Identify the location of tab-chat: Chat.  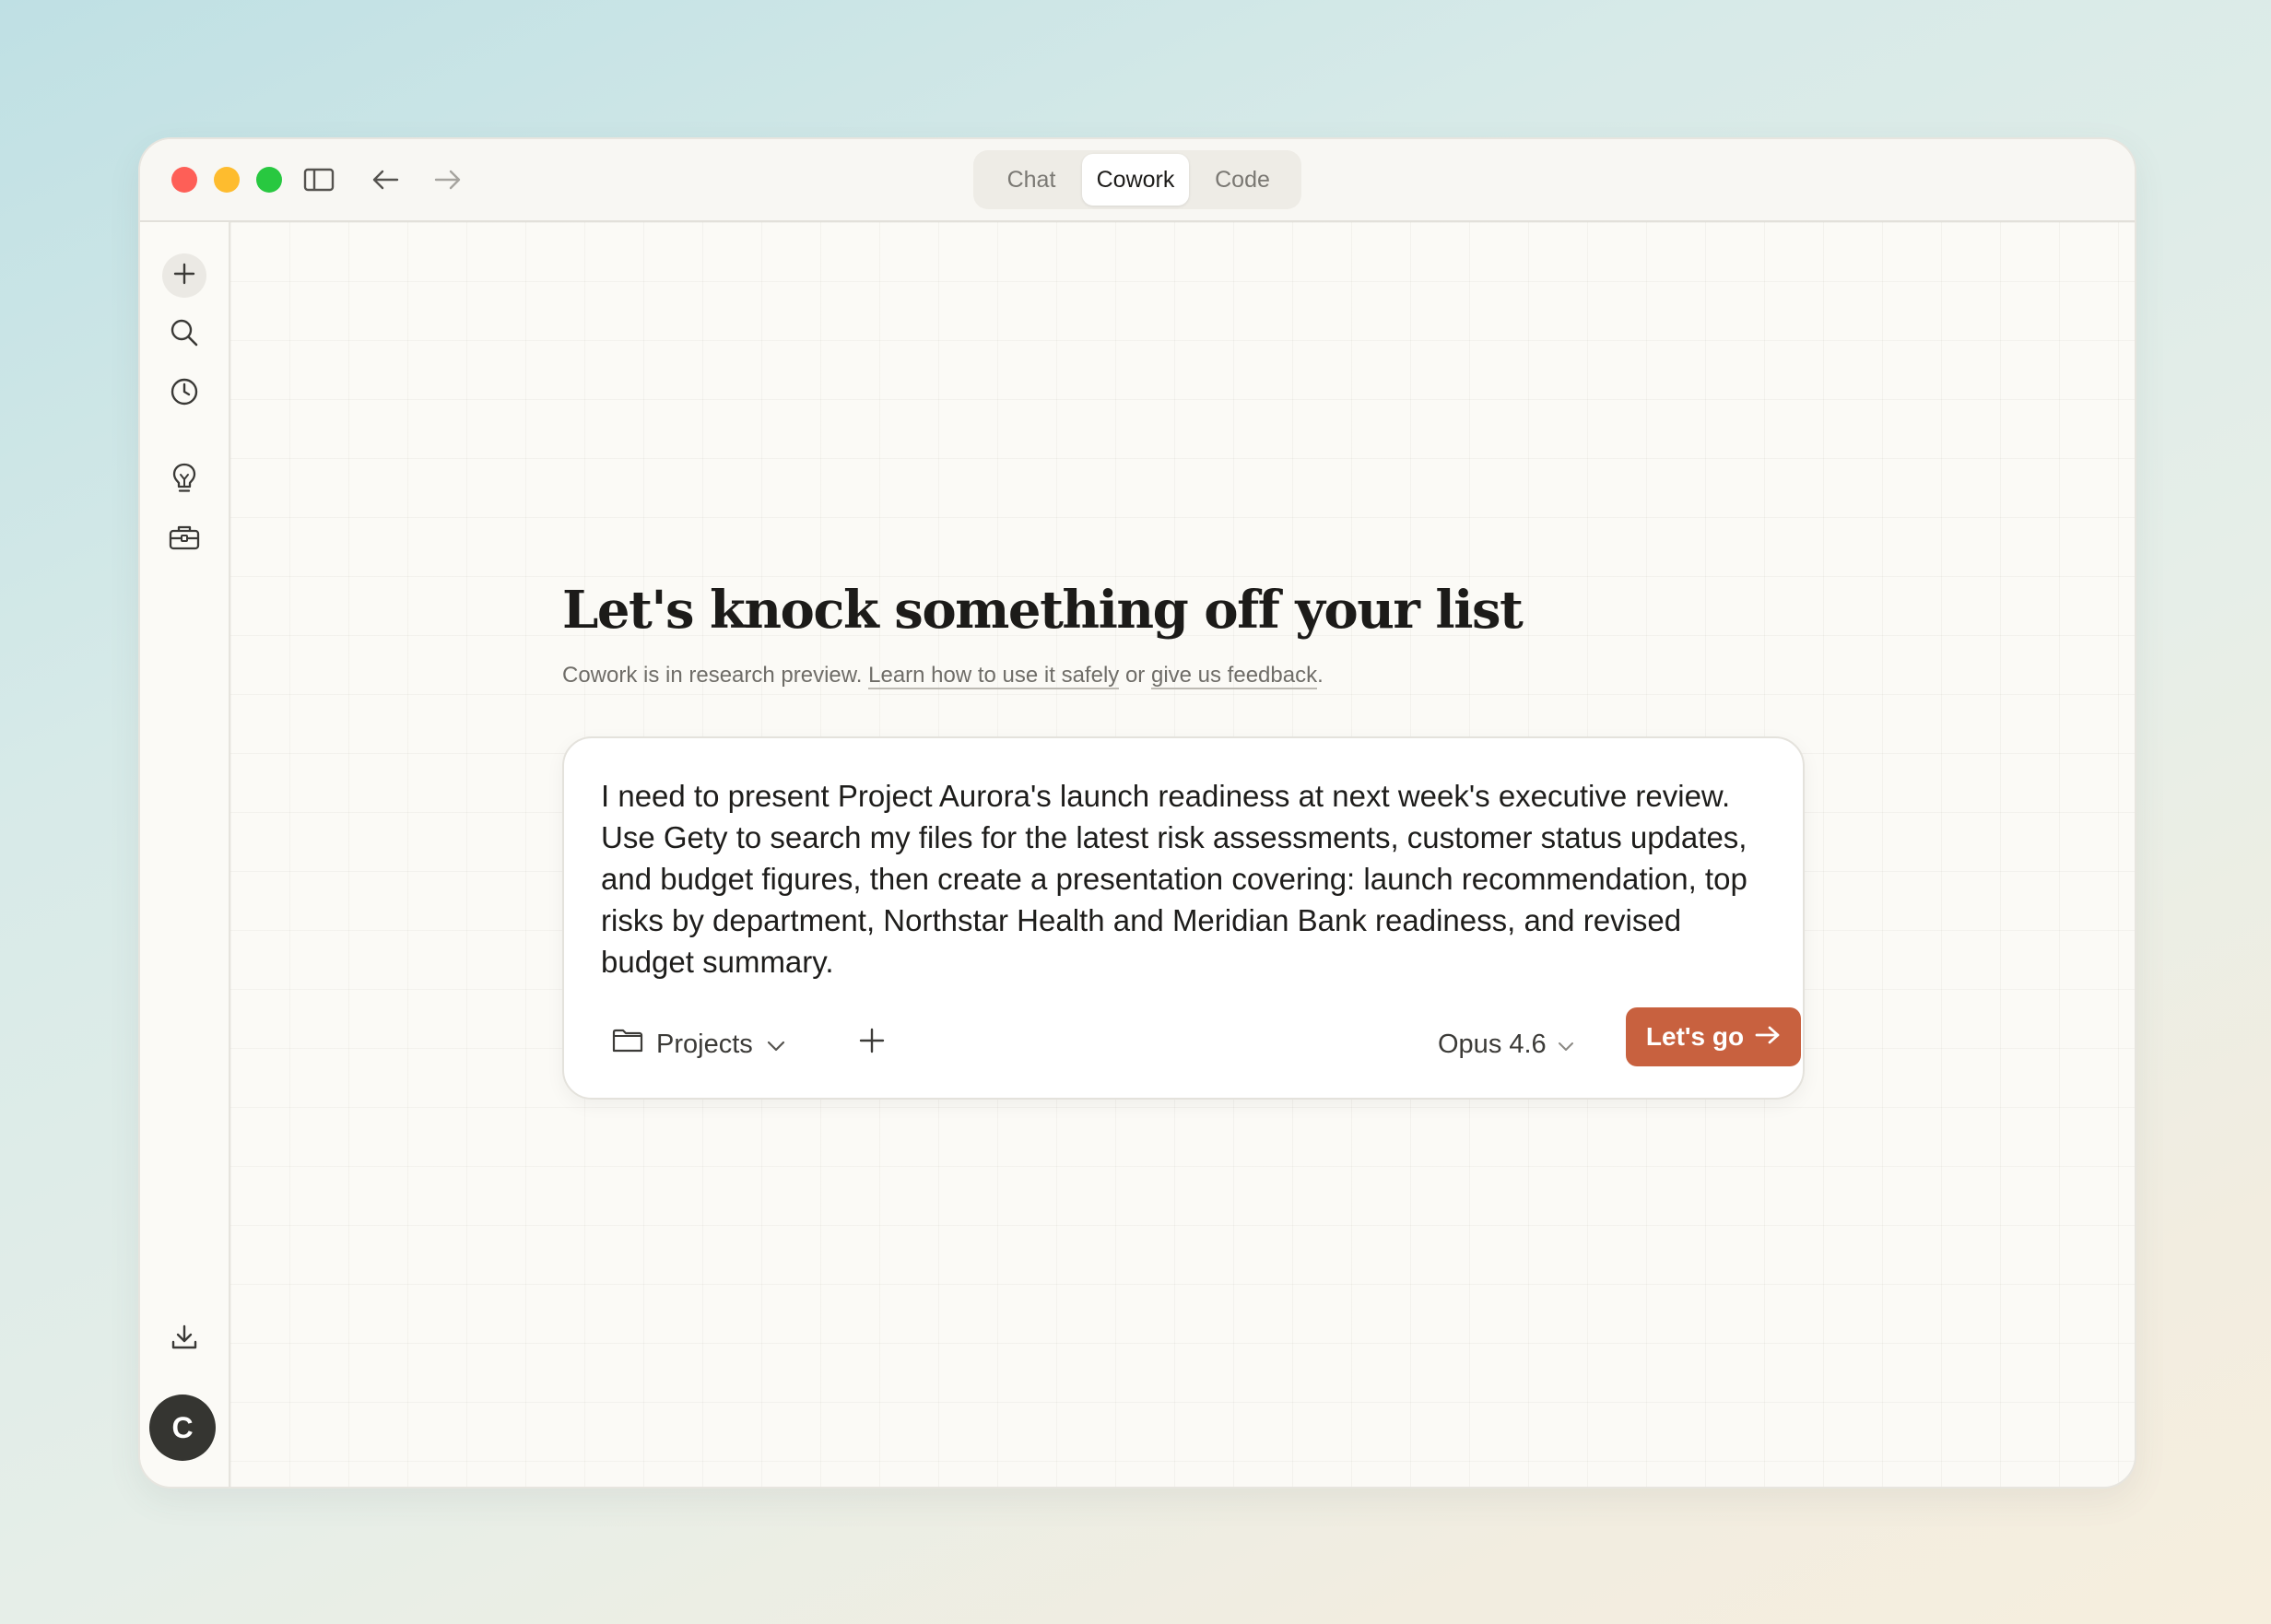
(1031, 180).